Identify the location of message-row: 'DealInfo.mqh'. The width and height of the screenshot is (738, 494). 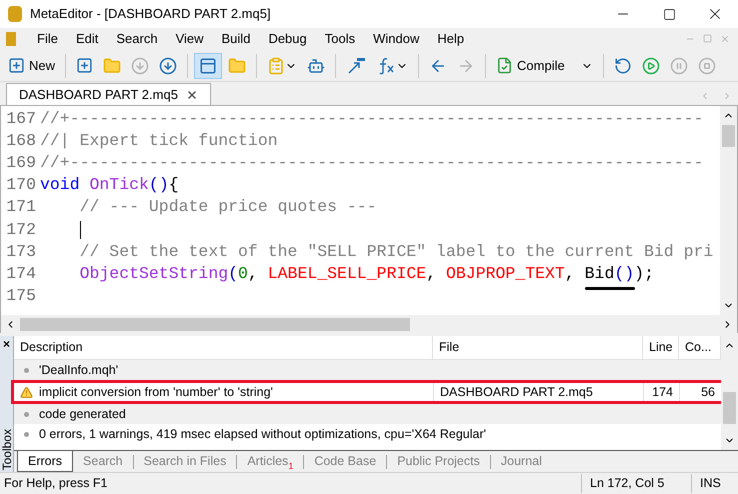
(367, 370).